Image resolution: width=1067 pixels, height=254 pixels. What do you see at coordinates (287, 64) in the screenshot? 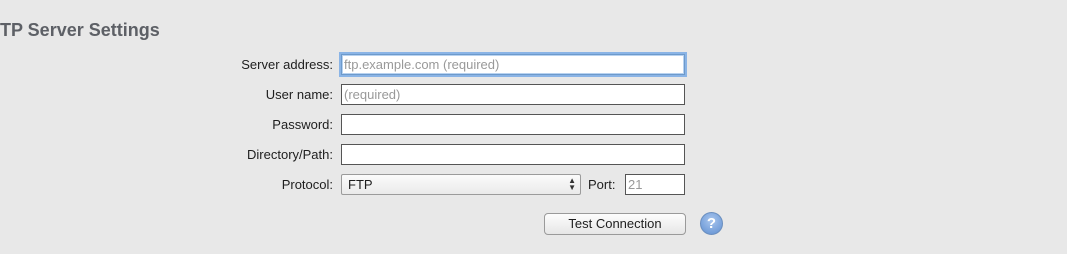
I see `server-address-label: Server address:` at bounding box center [287, 64].